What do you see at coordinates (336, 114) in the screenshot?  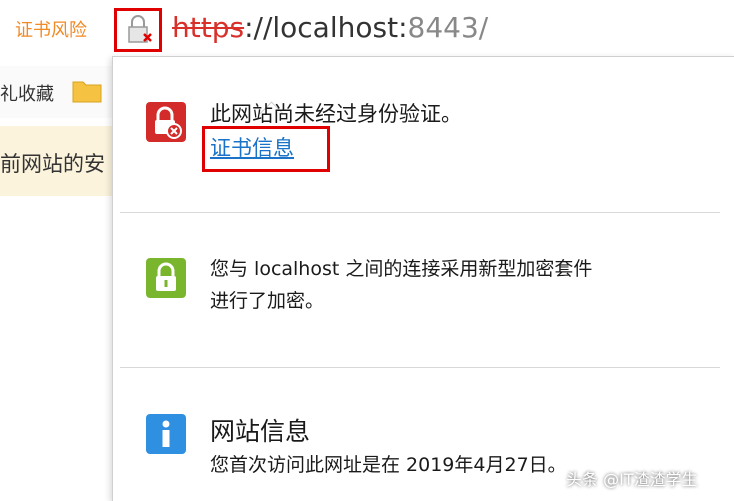 I see `identity-title: 此网站尚未经过身份验证。` at bounding box center [336, 114].